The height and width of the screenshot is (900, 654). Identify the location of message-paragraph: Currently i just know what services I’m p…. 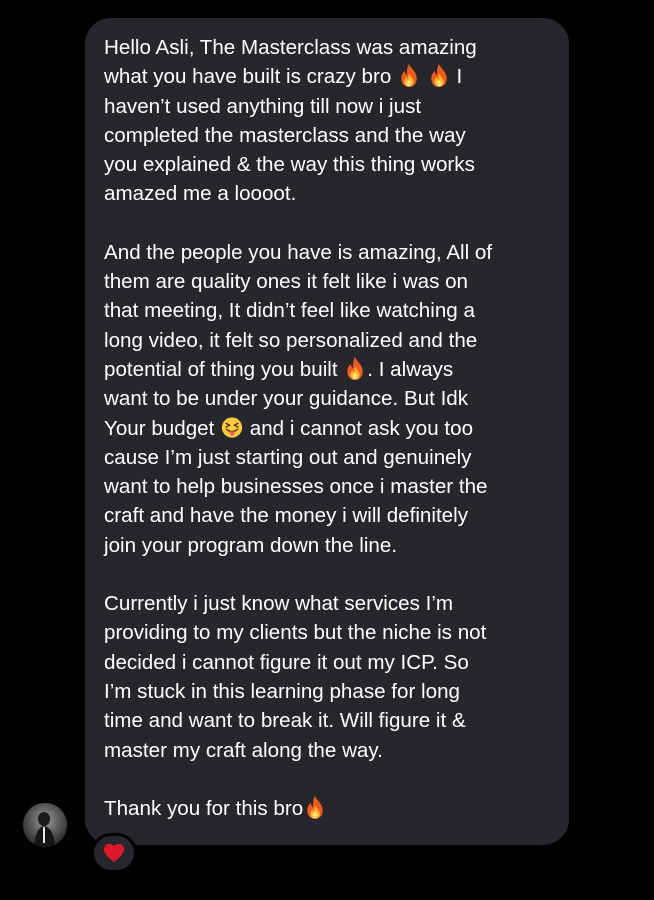
(327, 677).